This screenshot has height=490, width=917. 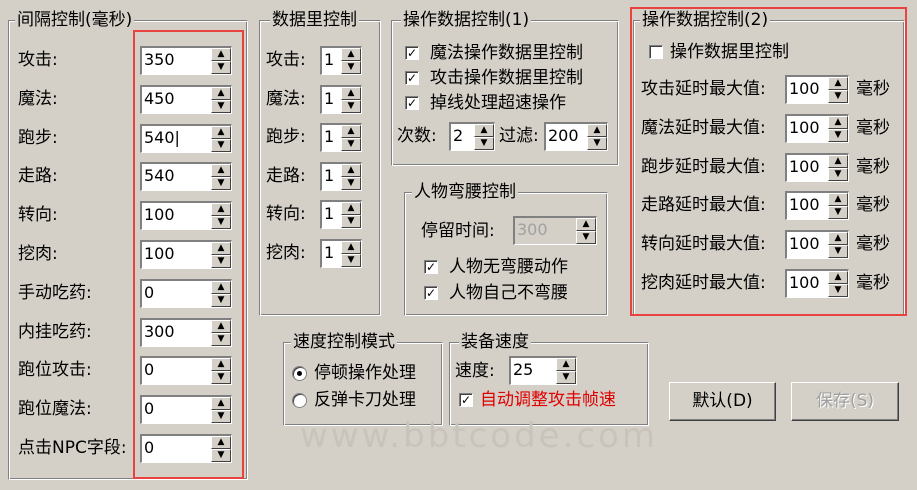 What do you see at coordinates (548, 400) in the screenshot?
I see `auto-speed-label: 自动调整攻击帧速` at bounding box center [548, 400].